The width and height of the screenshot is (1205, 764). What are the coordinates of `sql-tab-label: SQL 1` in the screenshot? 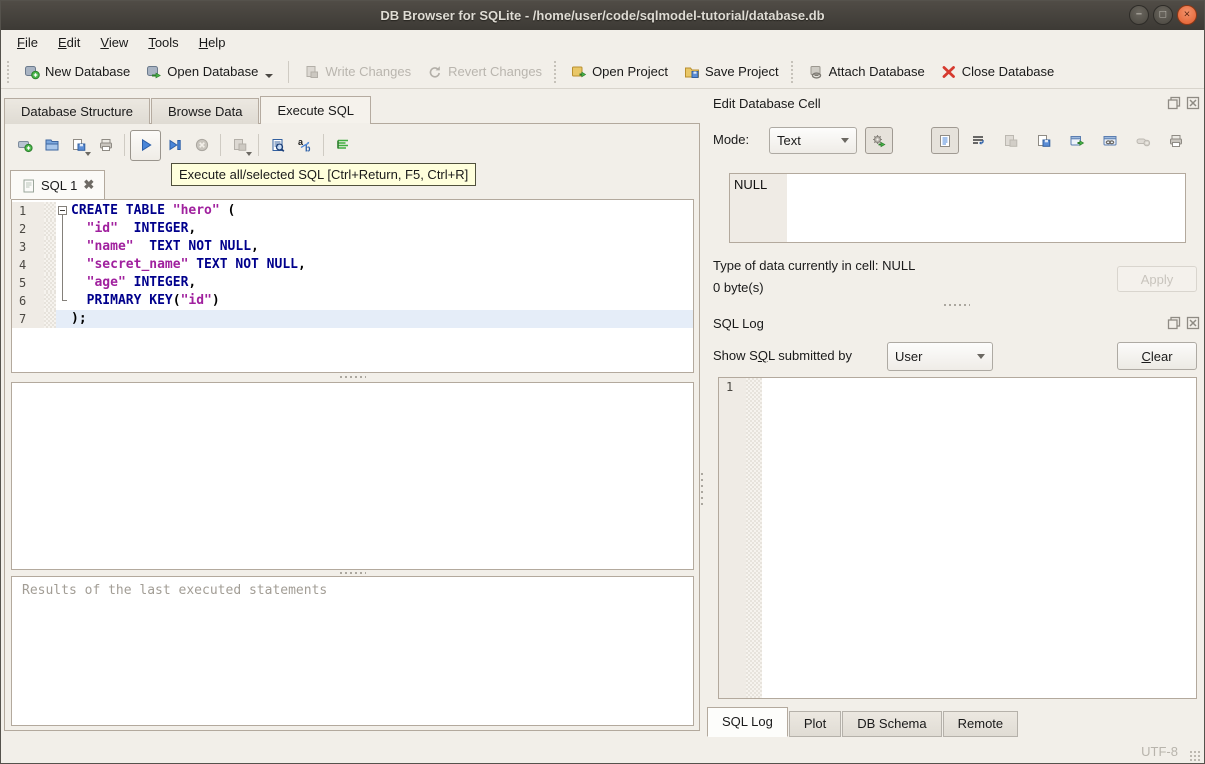 It's located at (59, 185).